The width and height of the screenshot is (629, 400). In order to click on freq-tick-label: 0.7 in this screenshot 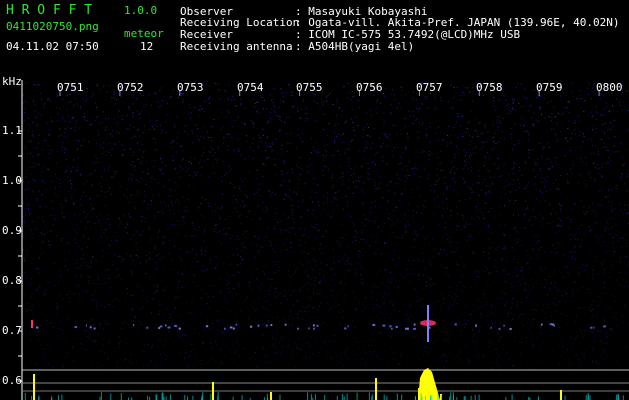, I will do `click(12, 330)`.